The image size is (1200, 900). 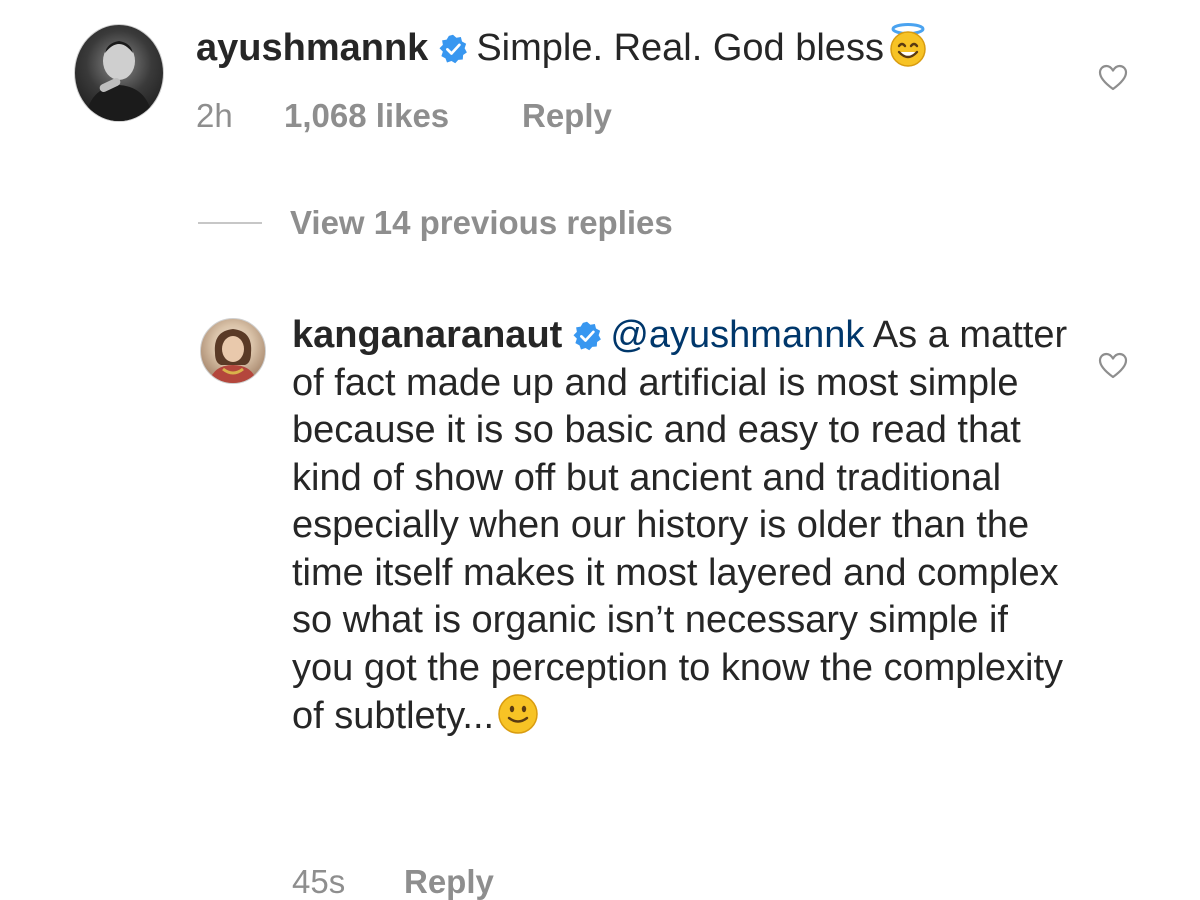 What do you see at coordinates (312, 48) in the screenshot?
I see `comment-username: ayushmannk` at bounding box center [312, 48].